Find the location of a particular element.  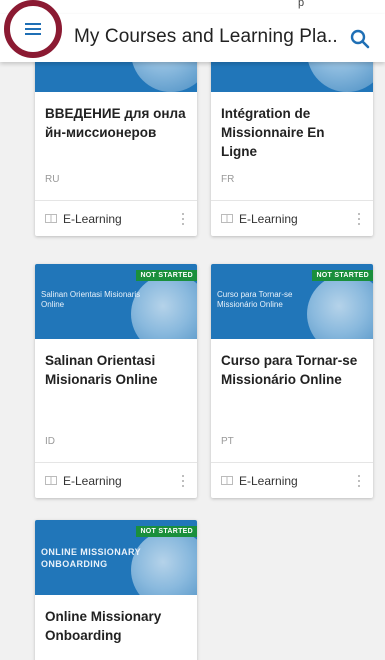

search-button is located at coordinates (360, 39).